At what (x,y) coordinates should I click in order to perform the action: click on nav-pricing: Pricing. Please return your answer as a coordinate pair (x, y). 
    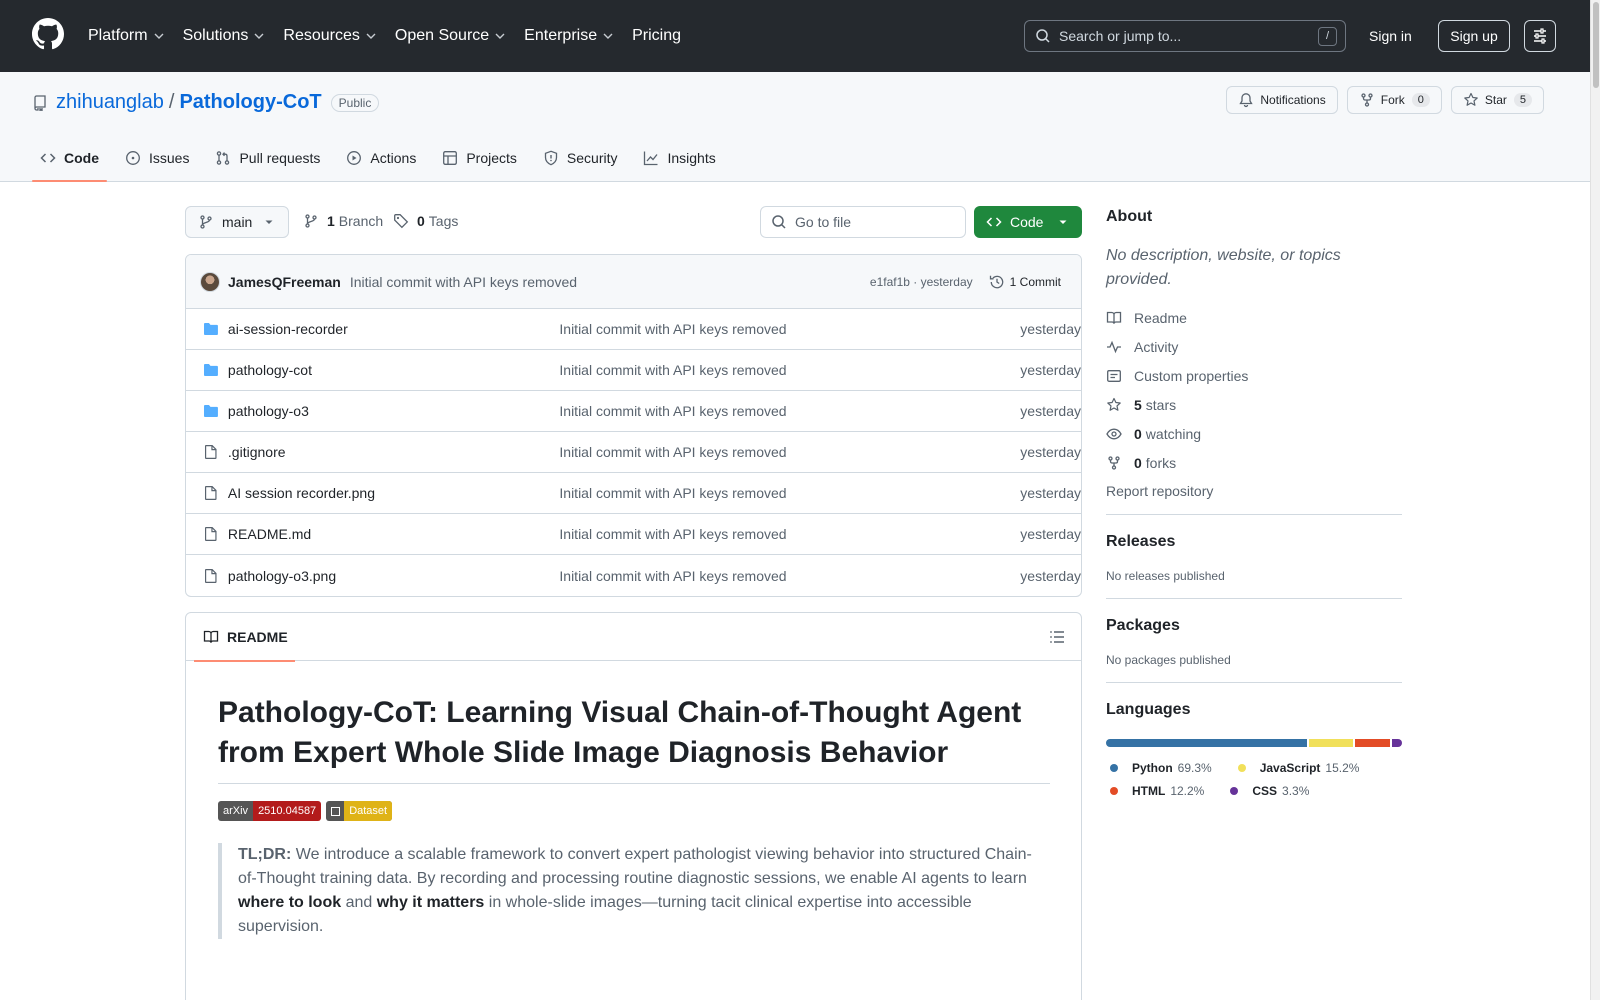
    Looking at the image, I should click on (656, 36).